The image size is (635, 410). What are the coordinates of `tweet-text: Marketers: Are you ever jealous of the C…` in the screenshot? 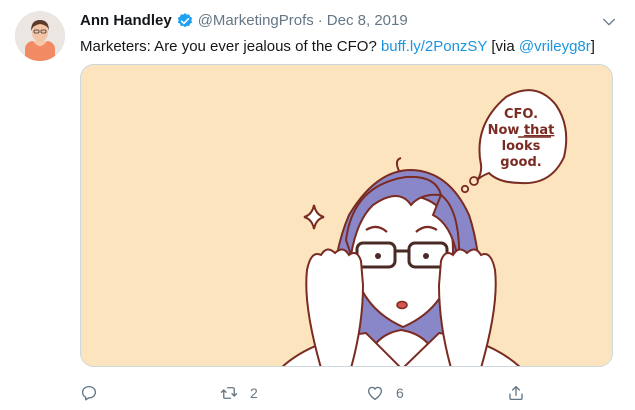 It's located at (337, 46).